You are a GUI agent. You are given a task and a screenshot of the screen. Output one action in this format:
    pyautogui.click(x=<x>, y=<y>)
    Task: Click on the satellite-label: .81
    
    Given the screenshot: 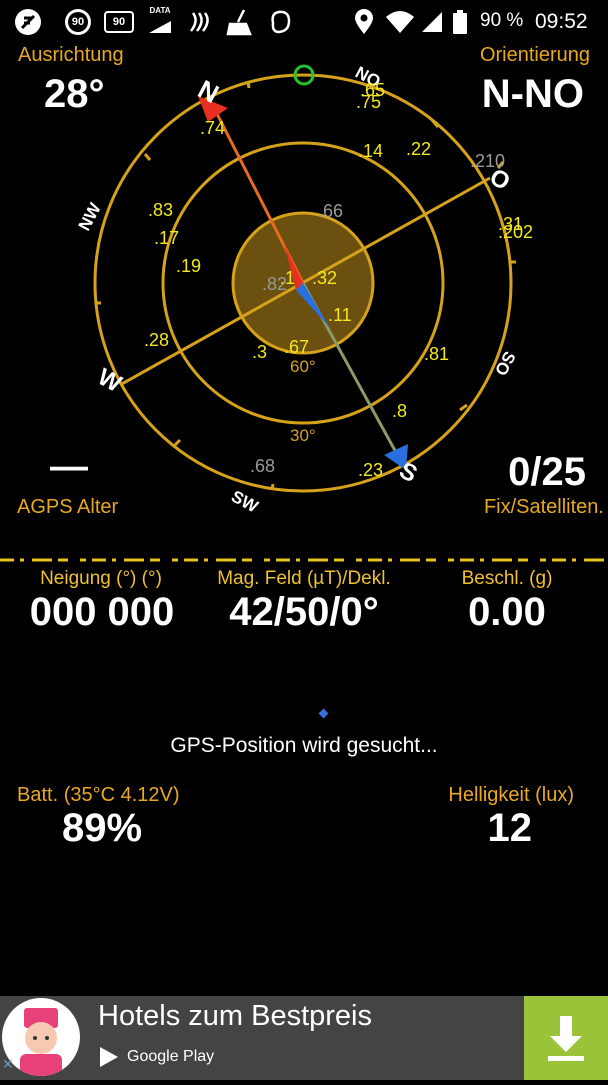 What is the action you would take?
    pyautogui.click(x=436, y=354)
    